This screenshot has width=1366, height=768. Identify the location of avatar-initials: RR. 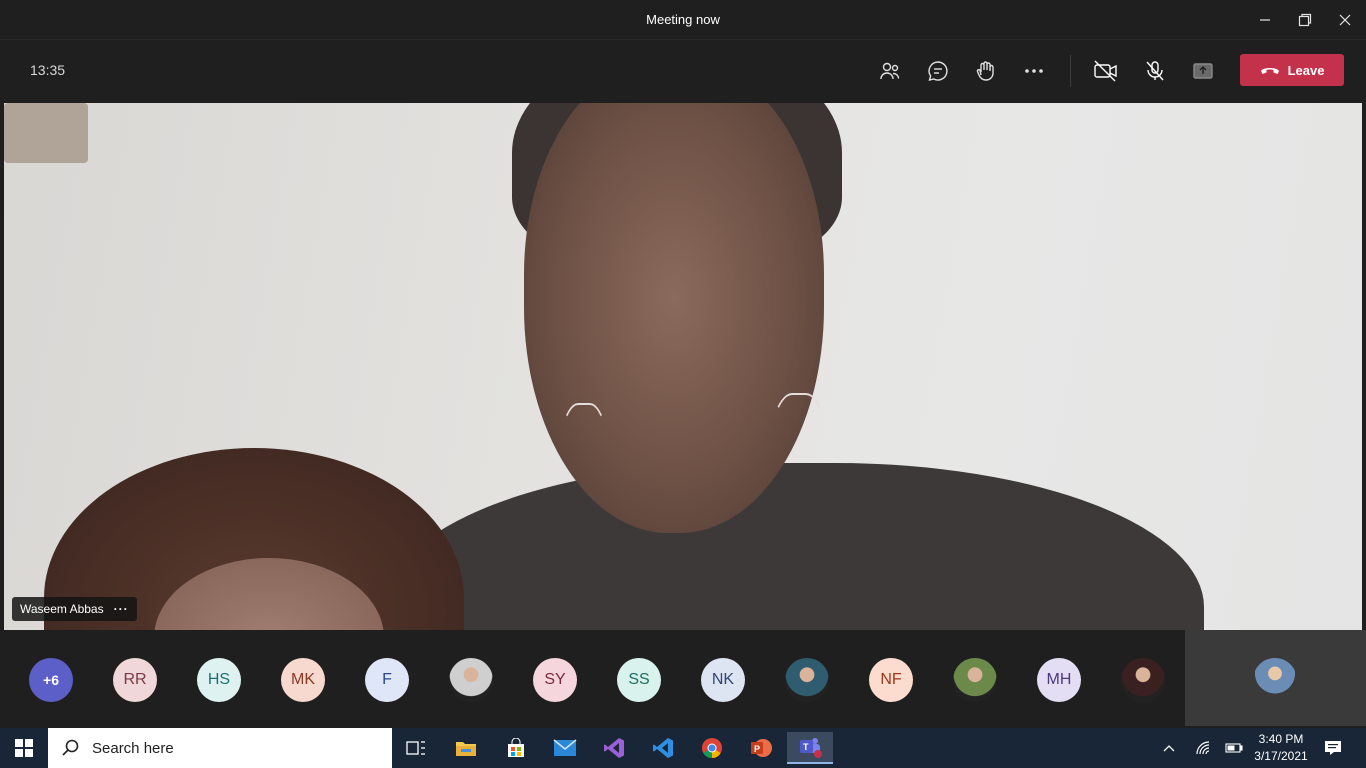
(135, 679).